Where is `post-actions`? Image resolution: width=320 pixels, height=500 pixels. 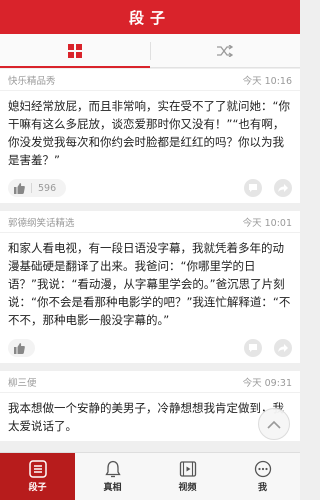 post-actions is located at coordinates (150, 349).